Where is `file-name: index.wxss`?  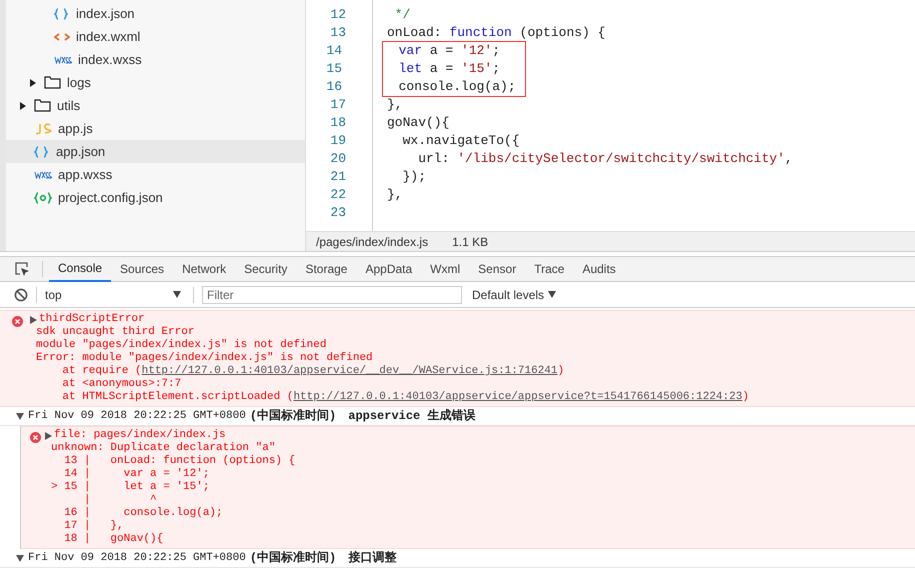
file-name: index.wxss is located at coordinates (110, 59).